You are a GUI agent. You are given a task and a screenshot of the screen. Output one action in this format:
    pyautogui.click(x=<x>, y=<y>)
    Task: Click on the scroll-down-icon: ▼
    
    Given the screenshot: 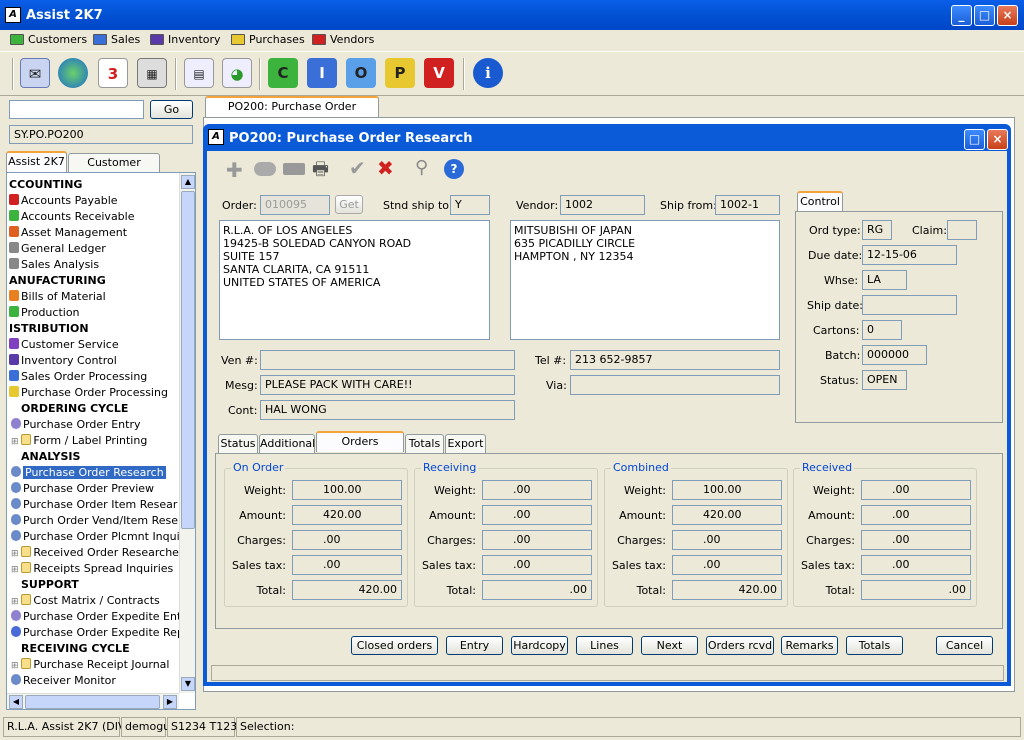 What is the action you would take?
    pyautogui.click(x=188, y=684)
    